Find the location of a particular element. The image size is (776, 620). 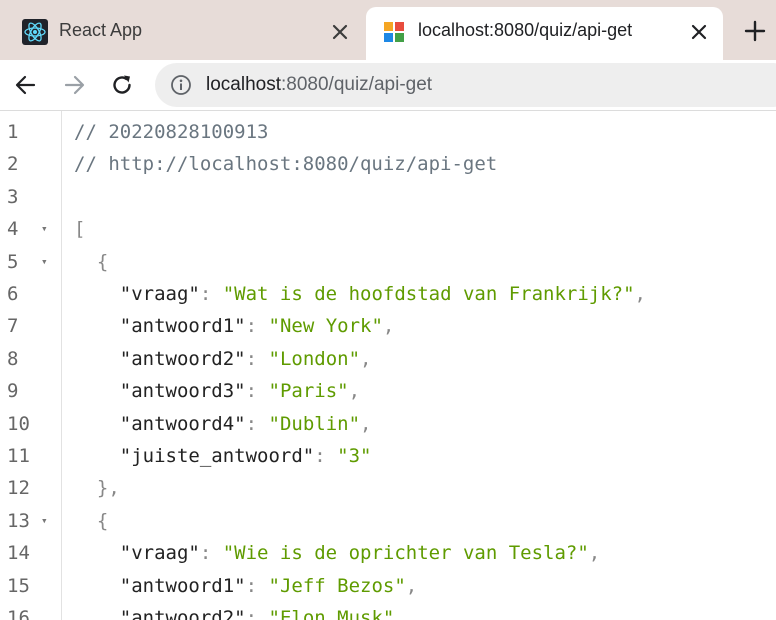

code-line: 1 // 20220828100913 is located at coordinates (388, 132).